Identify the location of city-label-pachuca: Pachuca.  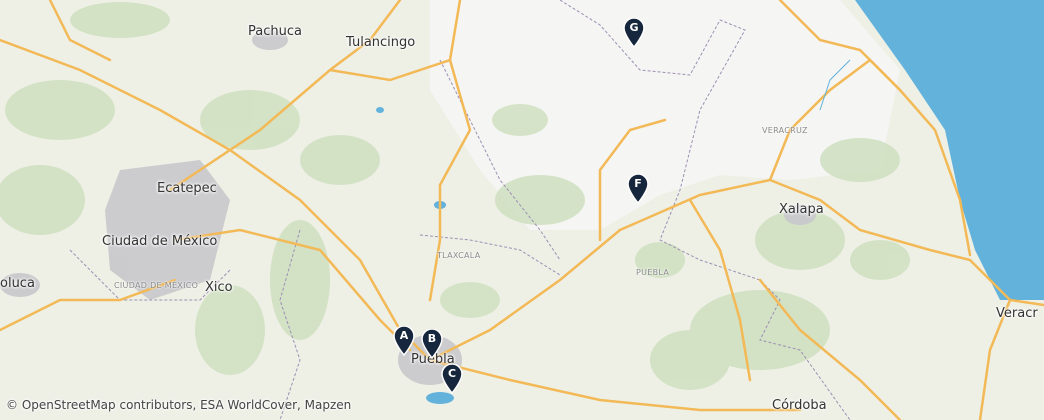
(275, 31).